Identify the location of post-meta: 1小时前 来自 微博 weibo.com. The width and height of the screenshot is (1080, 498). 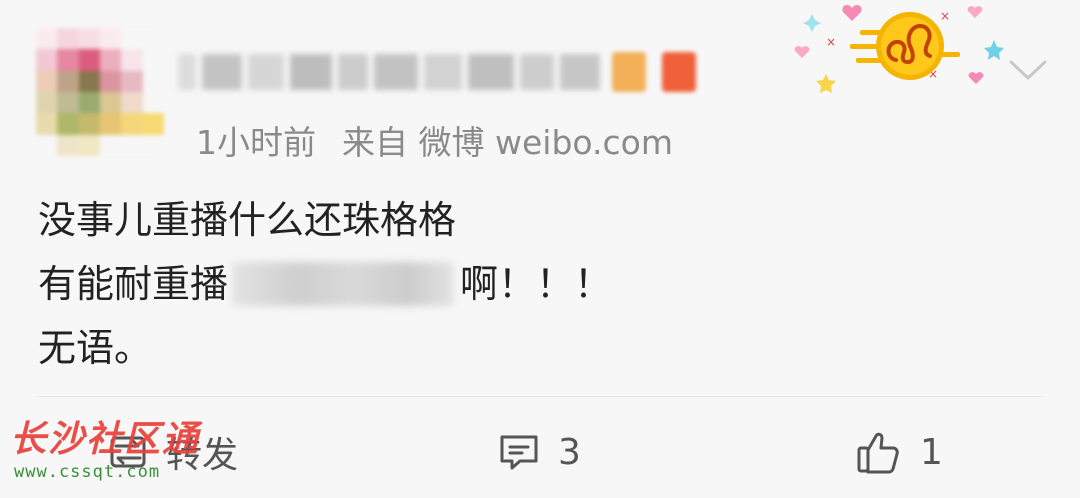
(434, 140).